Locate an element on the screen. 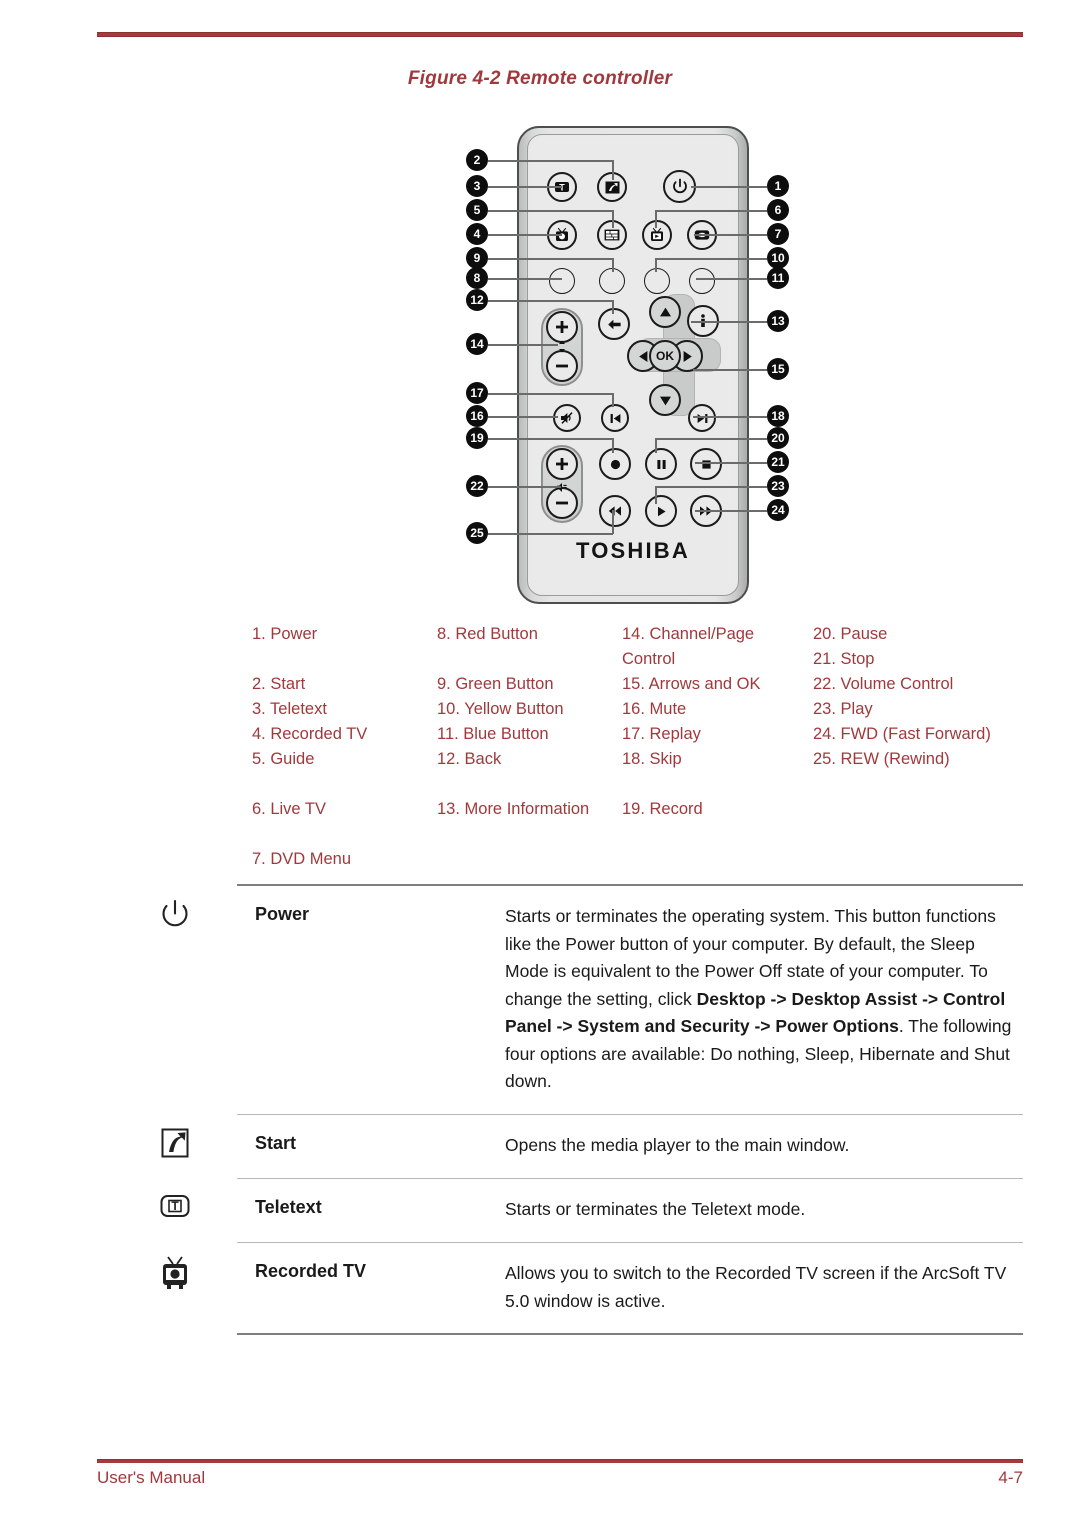  remote-play-button is located at coordinates (661, 511).